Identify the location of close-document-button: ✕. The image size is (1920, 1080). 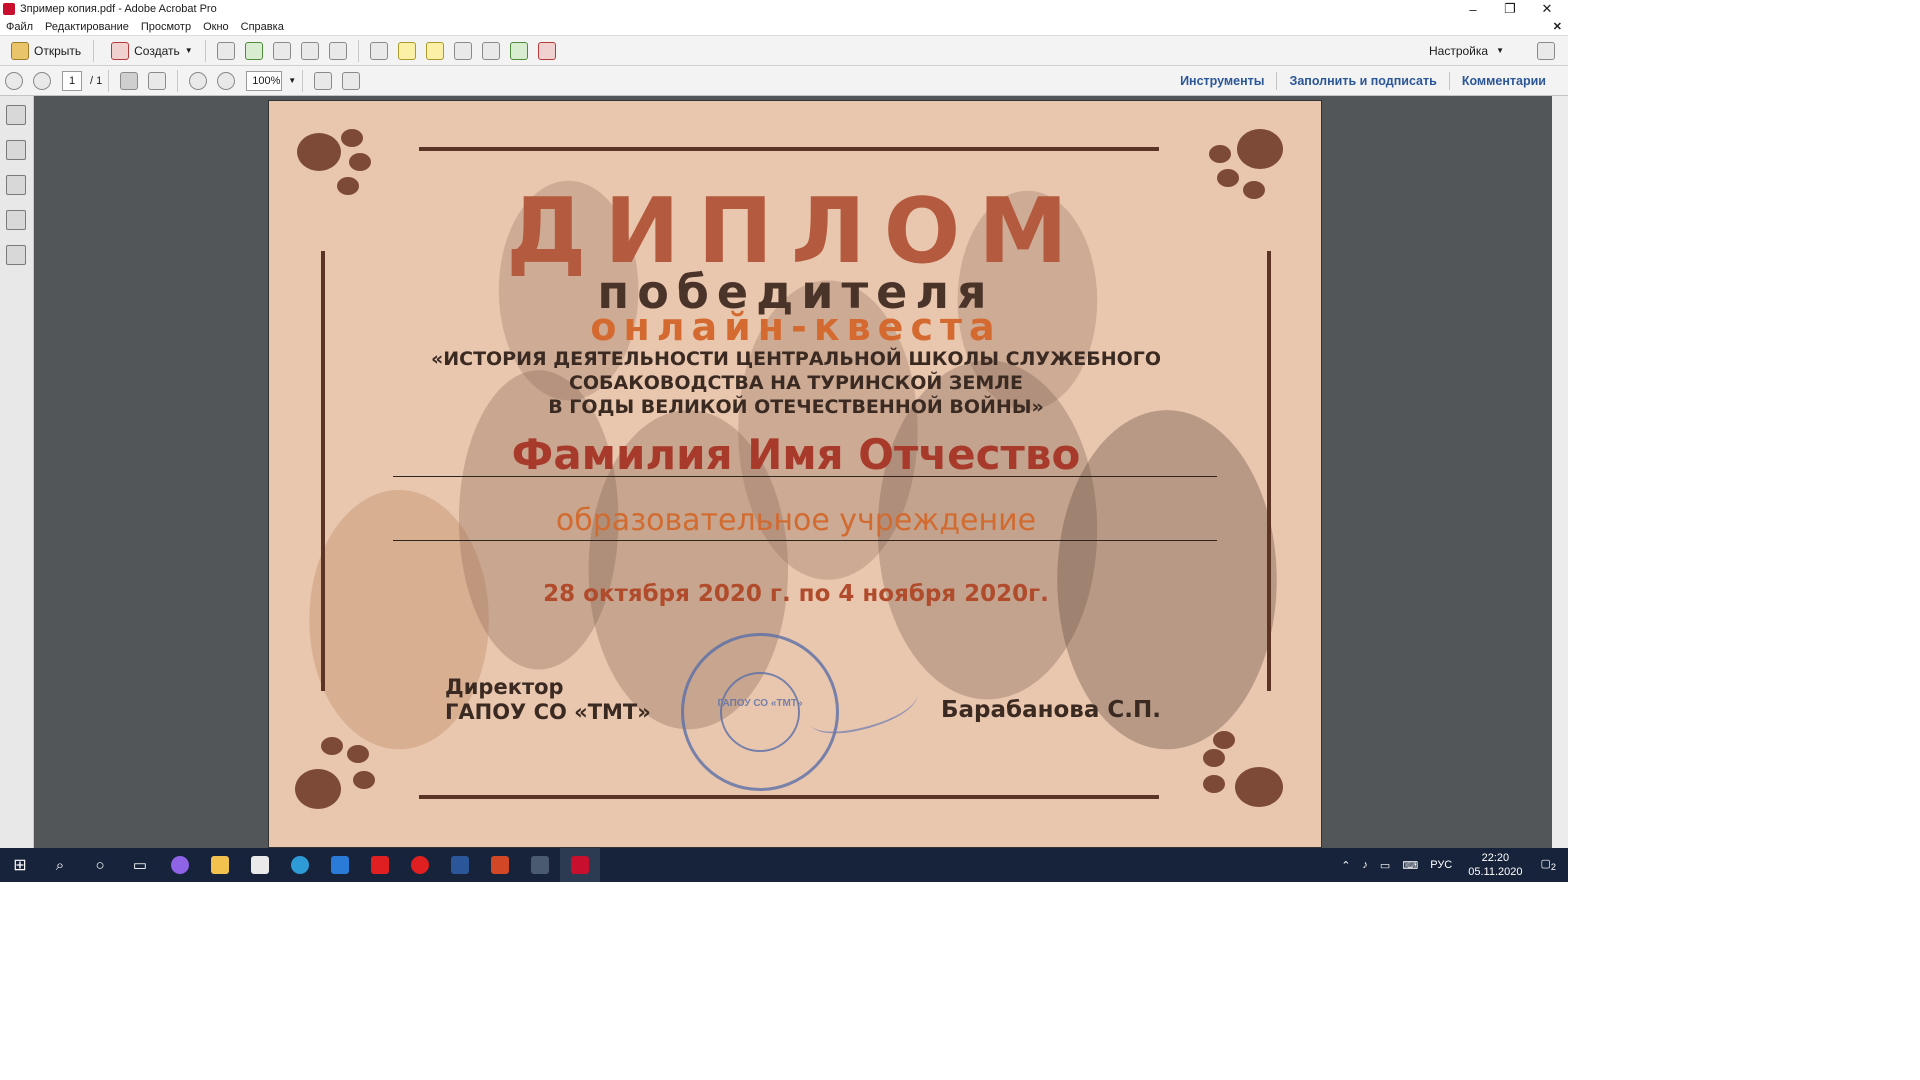
(1557, 26).